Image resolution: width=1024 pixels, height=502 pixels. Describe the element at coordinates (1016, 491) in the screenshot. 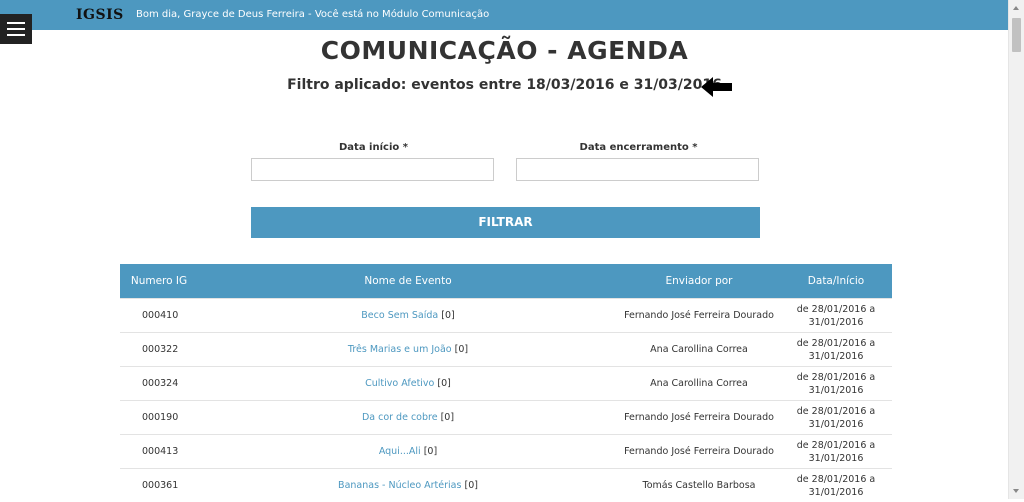

I see `scroll-down-icon` at that location.